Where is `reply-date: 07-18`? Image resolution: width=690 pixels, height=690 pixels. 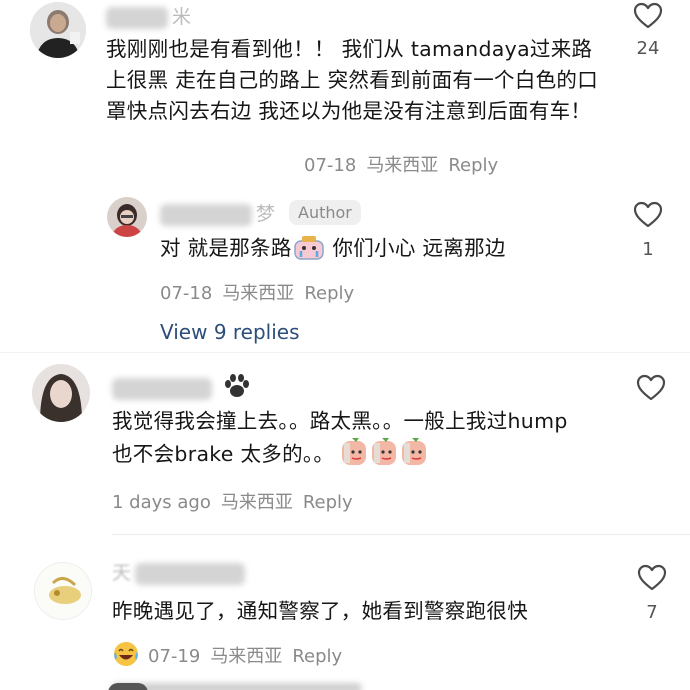
reply-date: 07-18 is located at coordinates (186, 293).